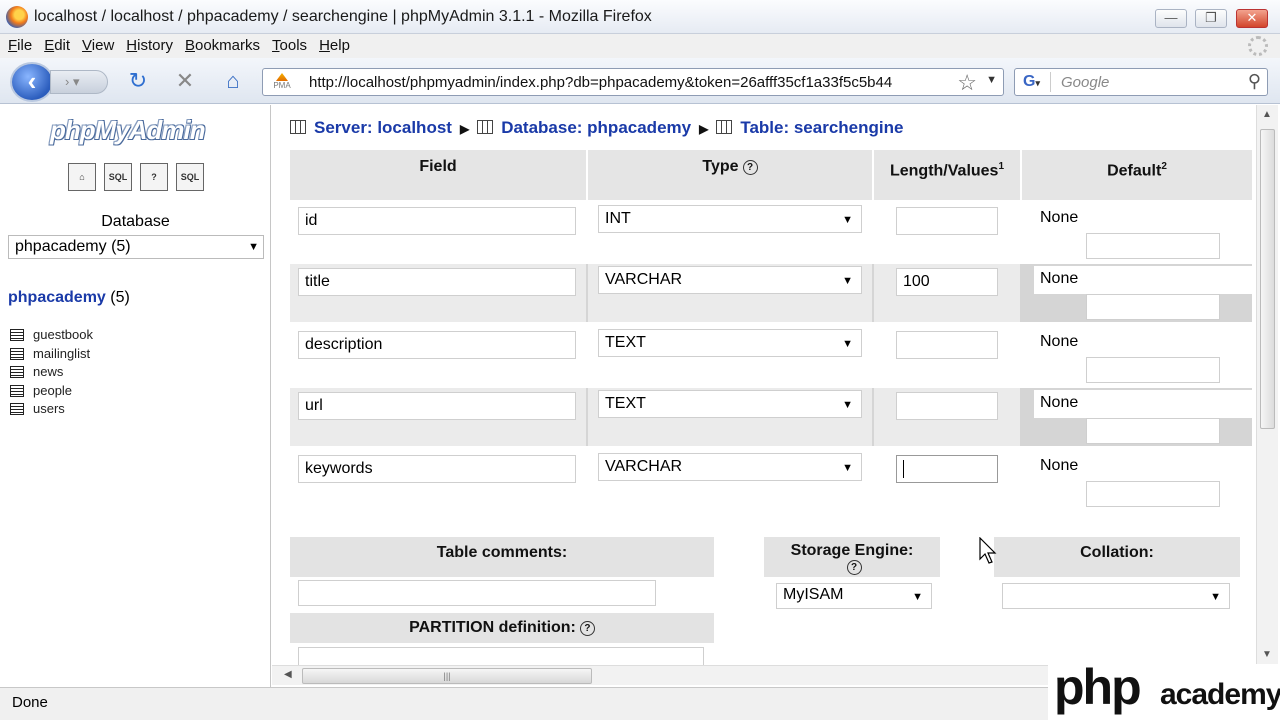 Image resolution: width=1280 pixels, height=720 pixels. Describe the element at coordinates (854, 596) in the screenshot. I see `storage-engine-select: MyISAM ▼` at that location.